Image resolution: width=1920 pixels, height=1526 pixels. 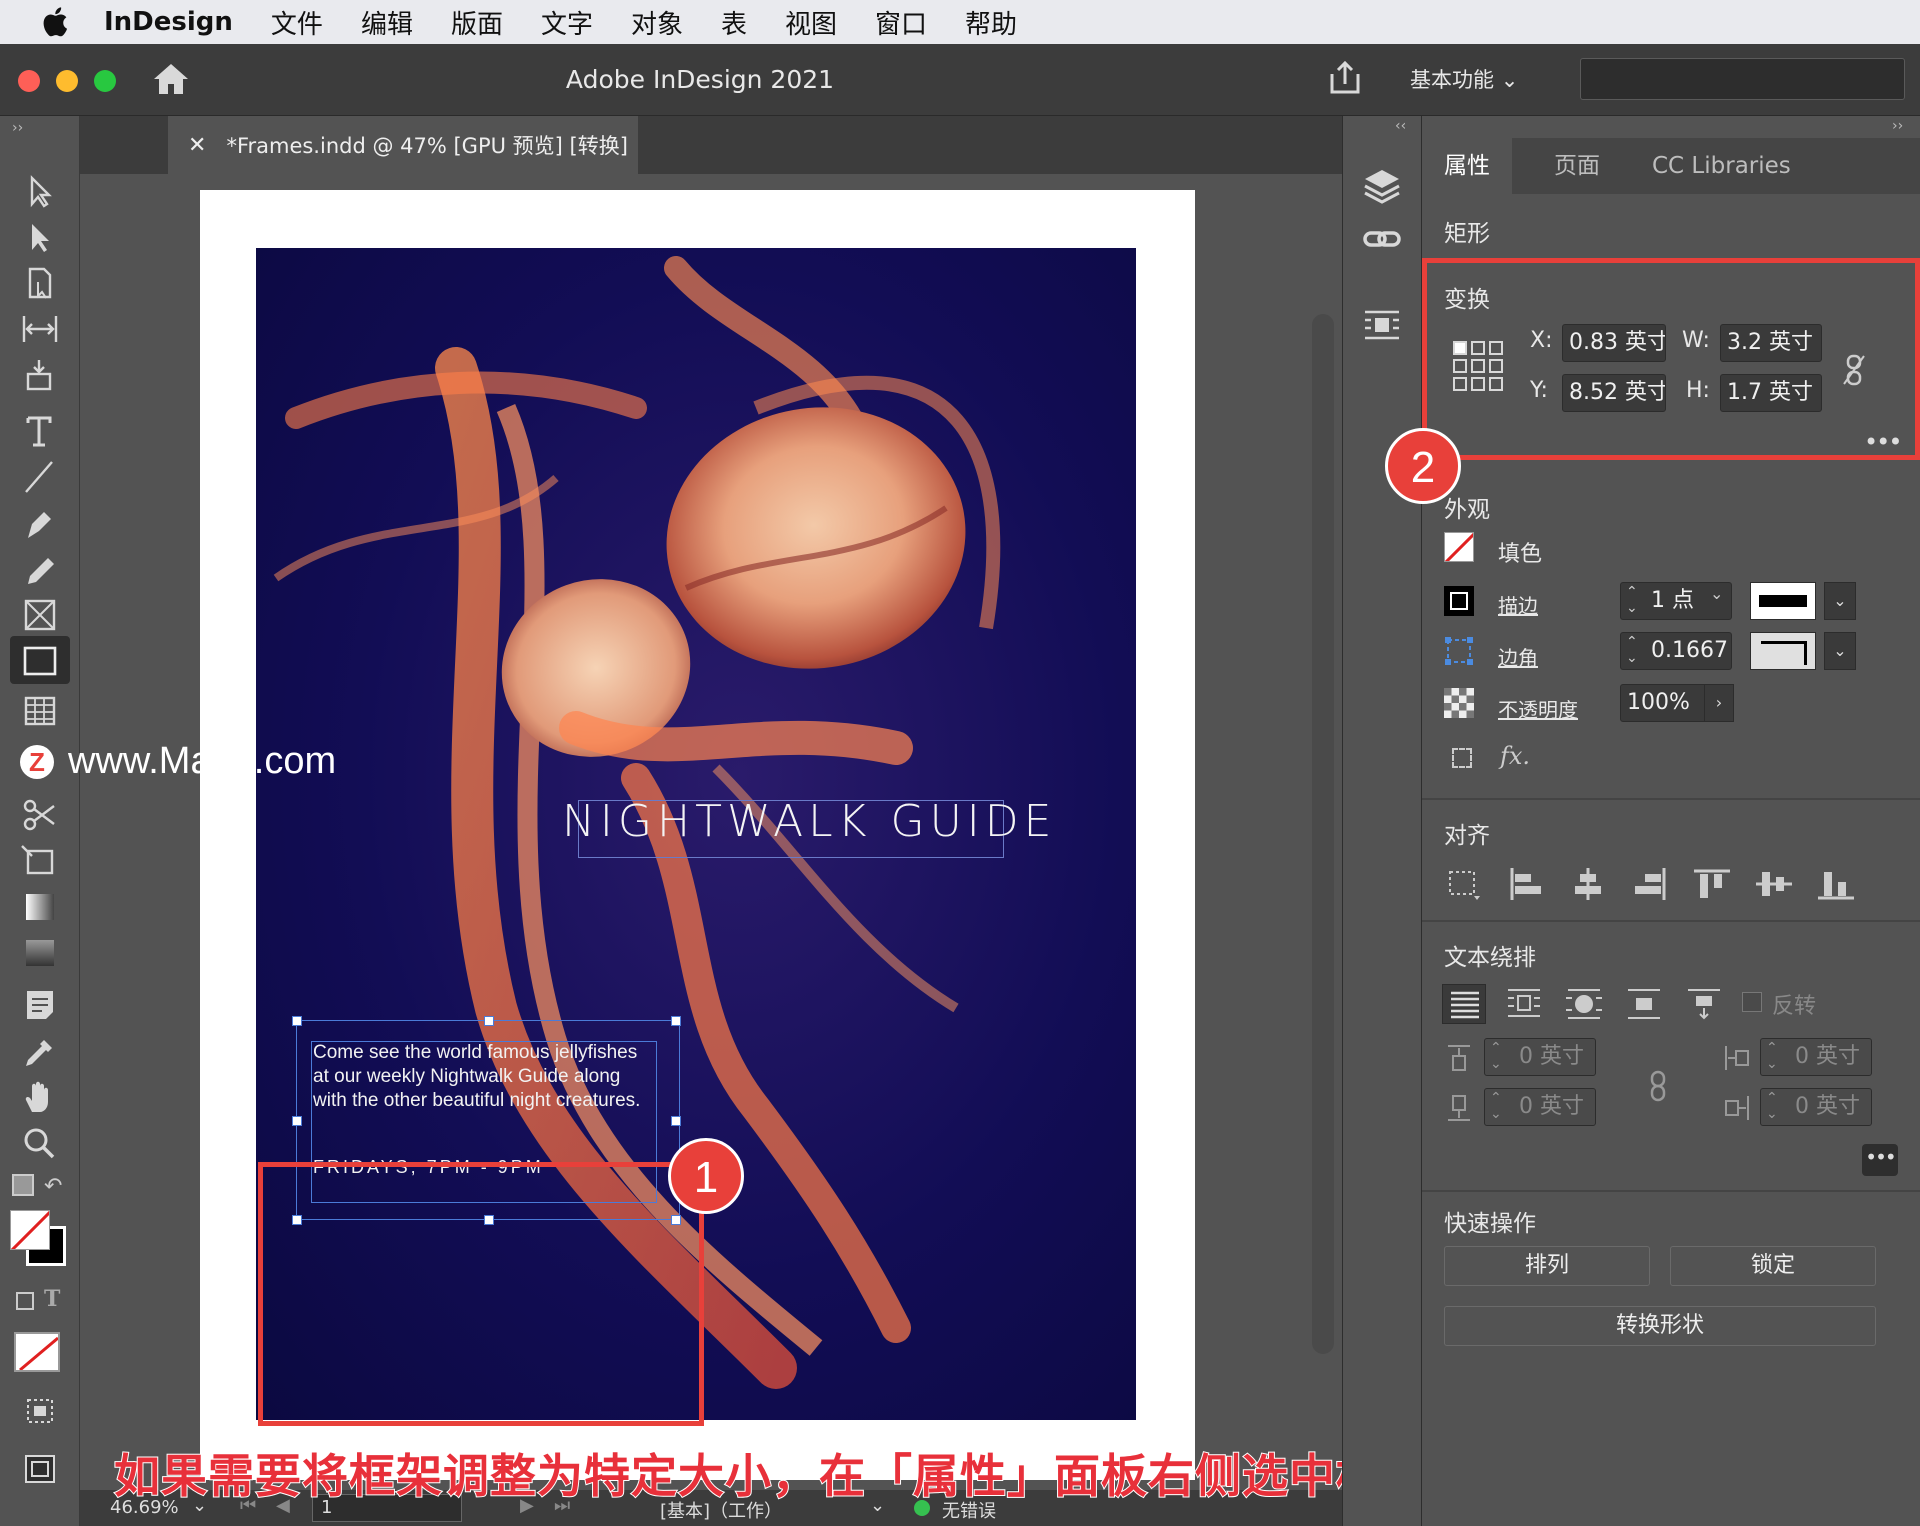 I want to click on preview-mode-icon, so click(x=40, y=1411).